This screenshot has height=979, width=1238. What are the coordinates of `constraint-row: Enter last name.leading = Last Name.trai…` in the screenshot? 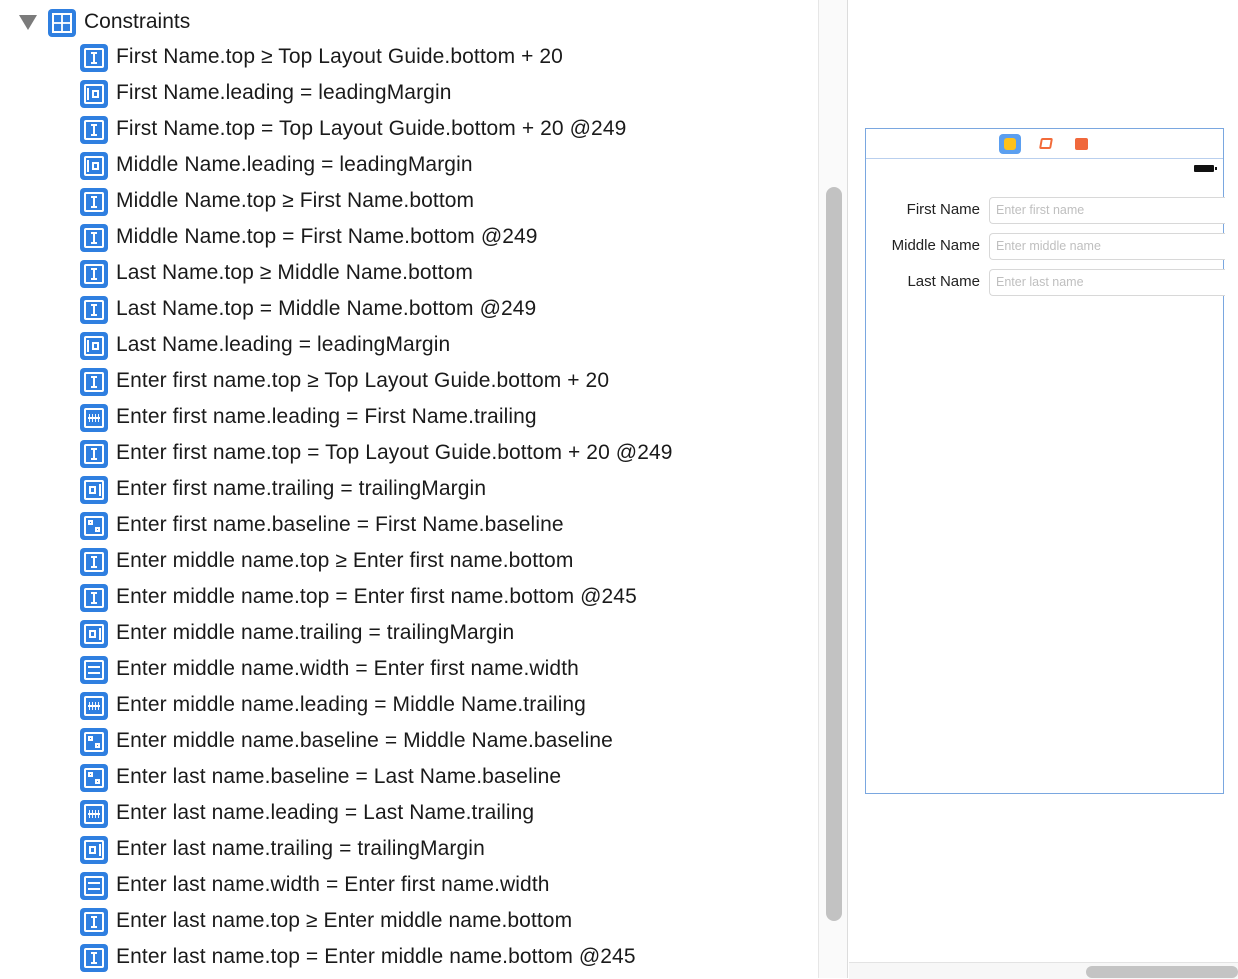 It's located at (409, 814).